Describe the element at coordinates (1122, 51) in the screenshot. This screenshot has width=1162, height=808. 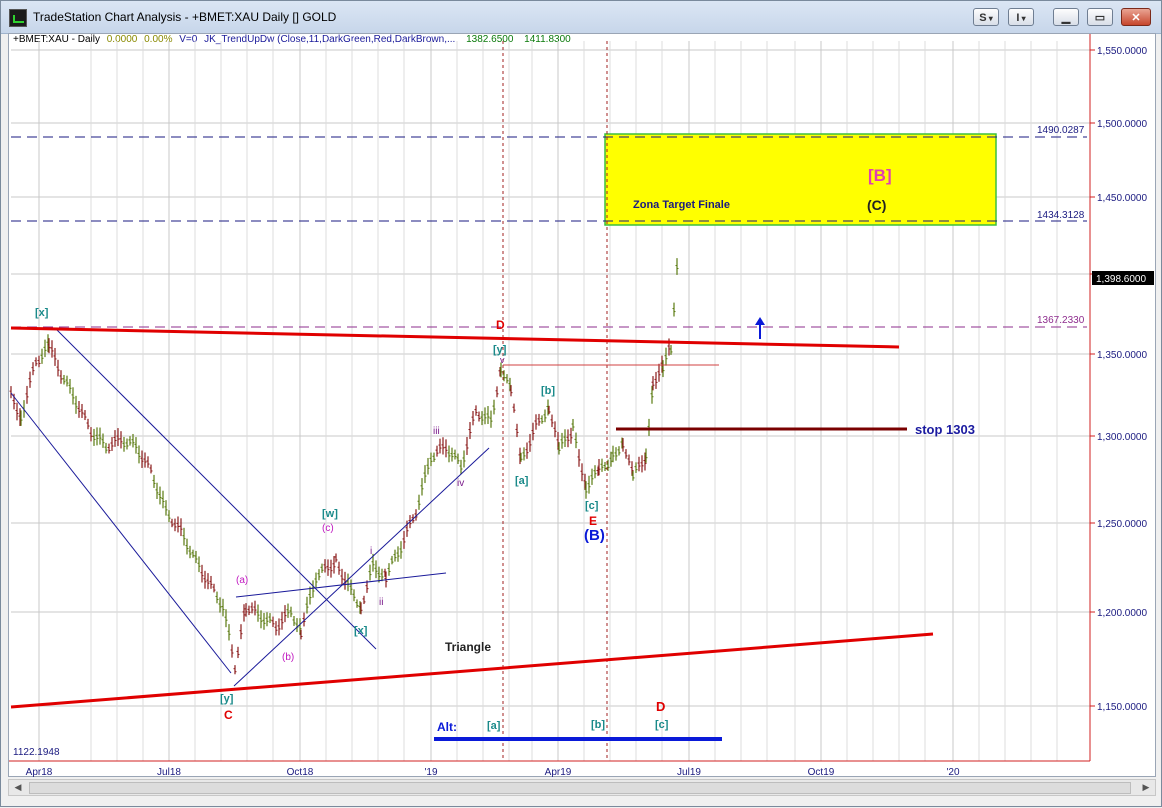
I see `price-tick-label: 1,550.0000` at that location.